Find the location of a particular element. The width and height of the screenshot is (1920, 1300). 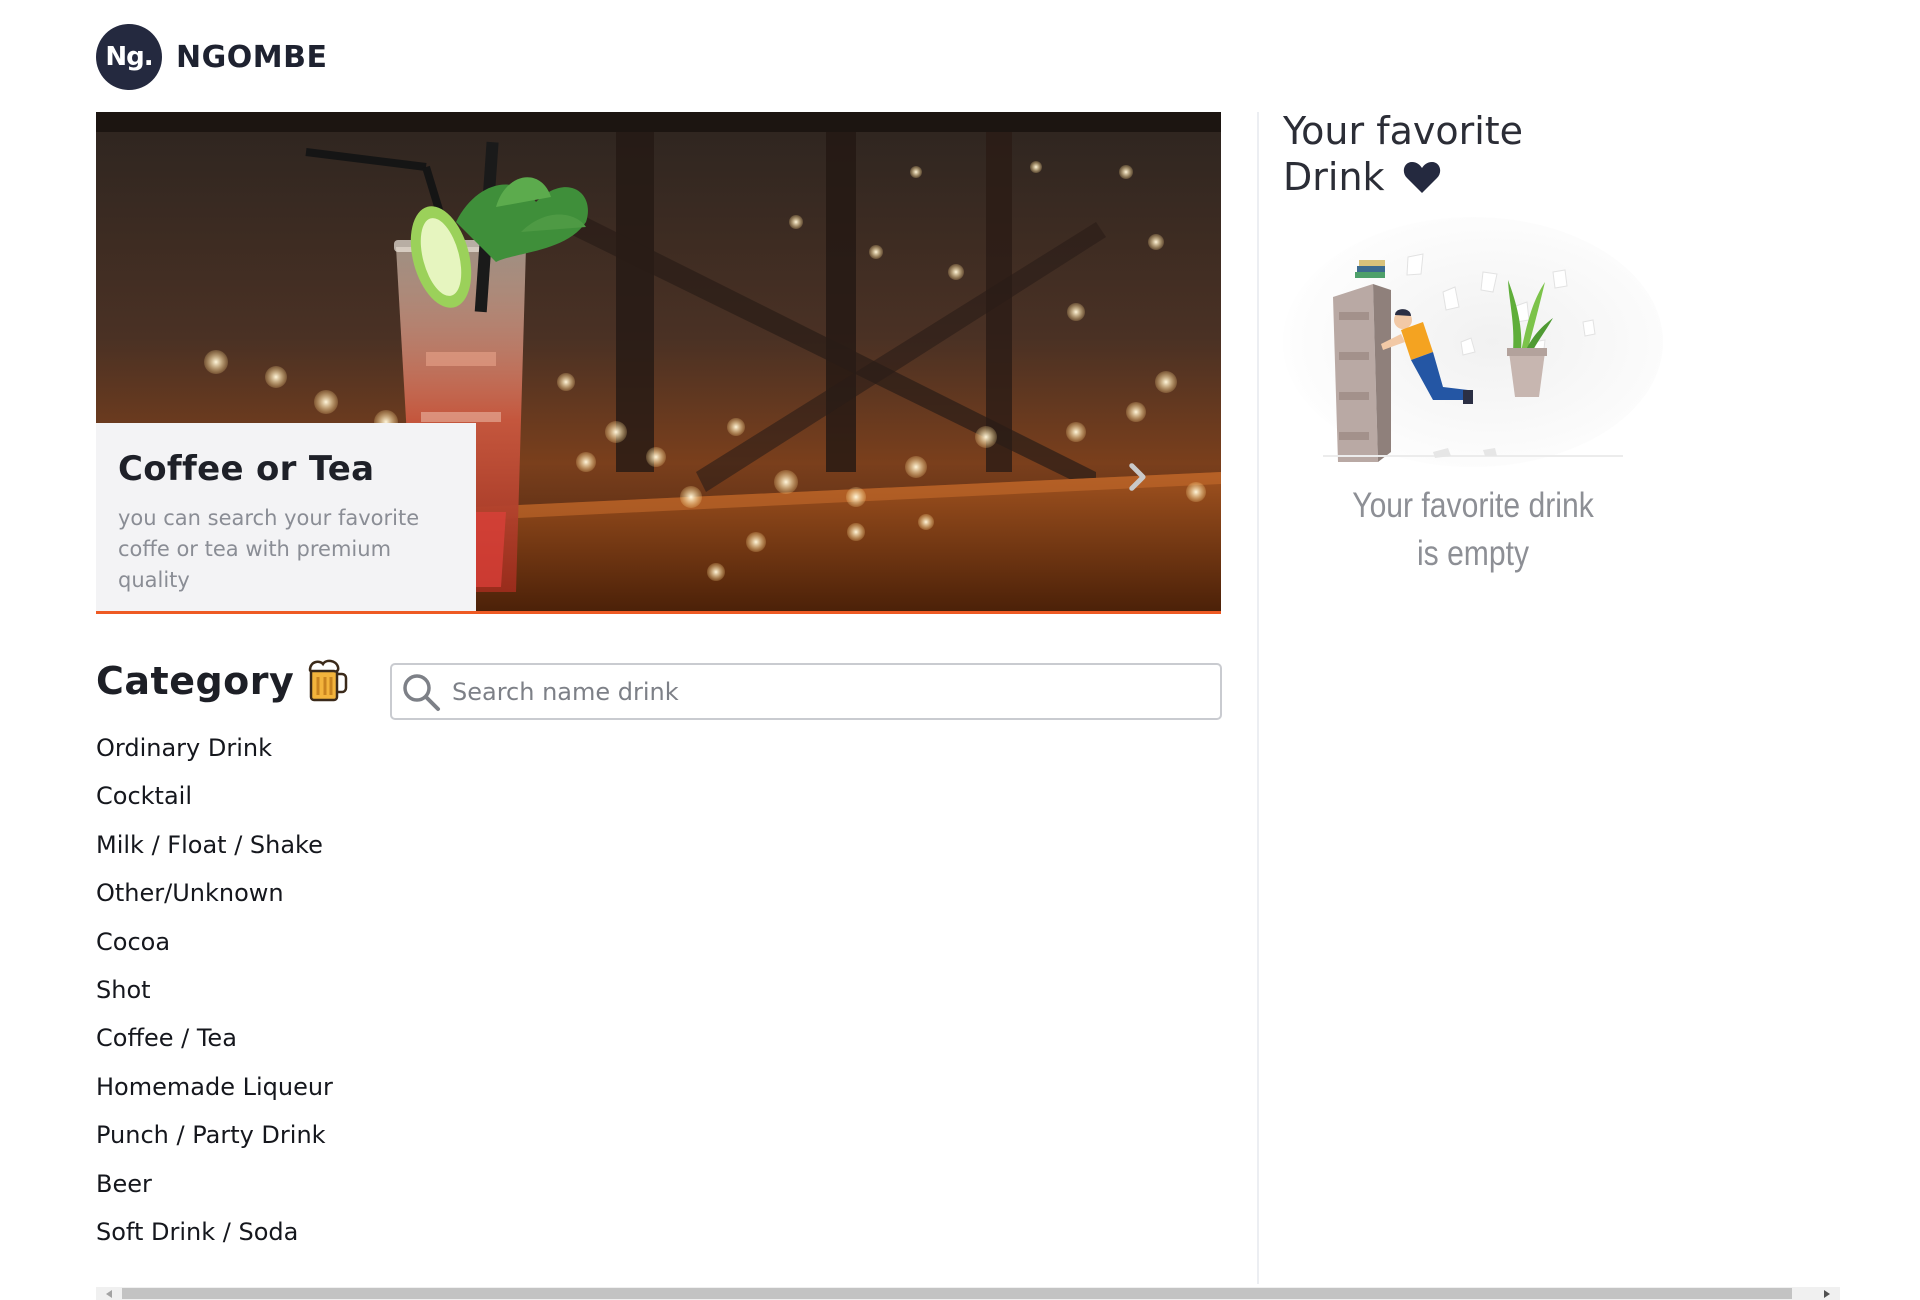

triangle-left-icon is located at coordinates (109, 1293).